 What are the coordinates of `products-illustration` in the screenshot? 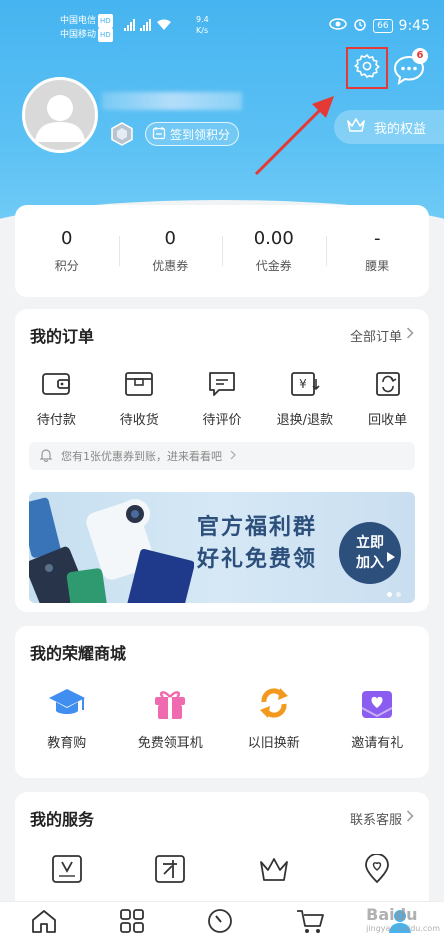 It's located at (111, 550).